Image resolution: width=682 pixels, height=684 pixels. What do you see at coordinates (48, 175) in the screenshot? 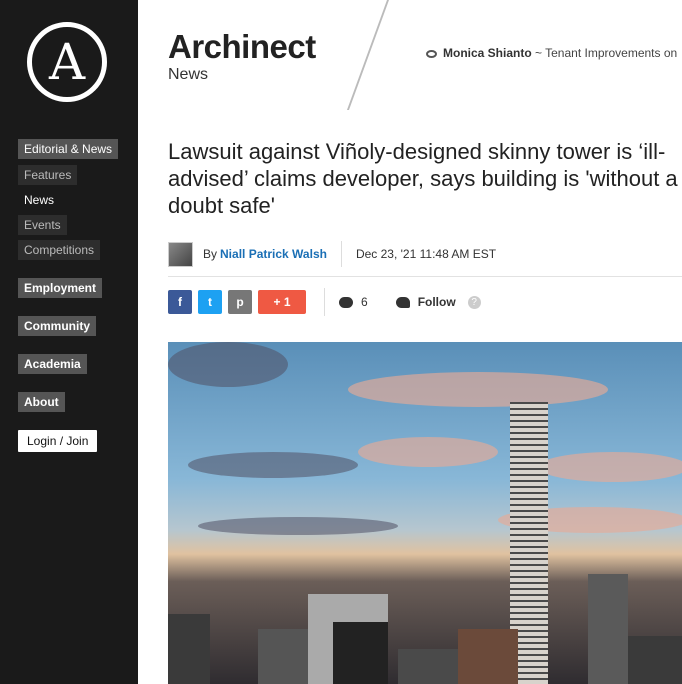
I see `nav-features: Features` at bounding box center [48, 175].